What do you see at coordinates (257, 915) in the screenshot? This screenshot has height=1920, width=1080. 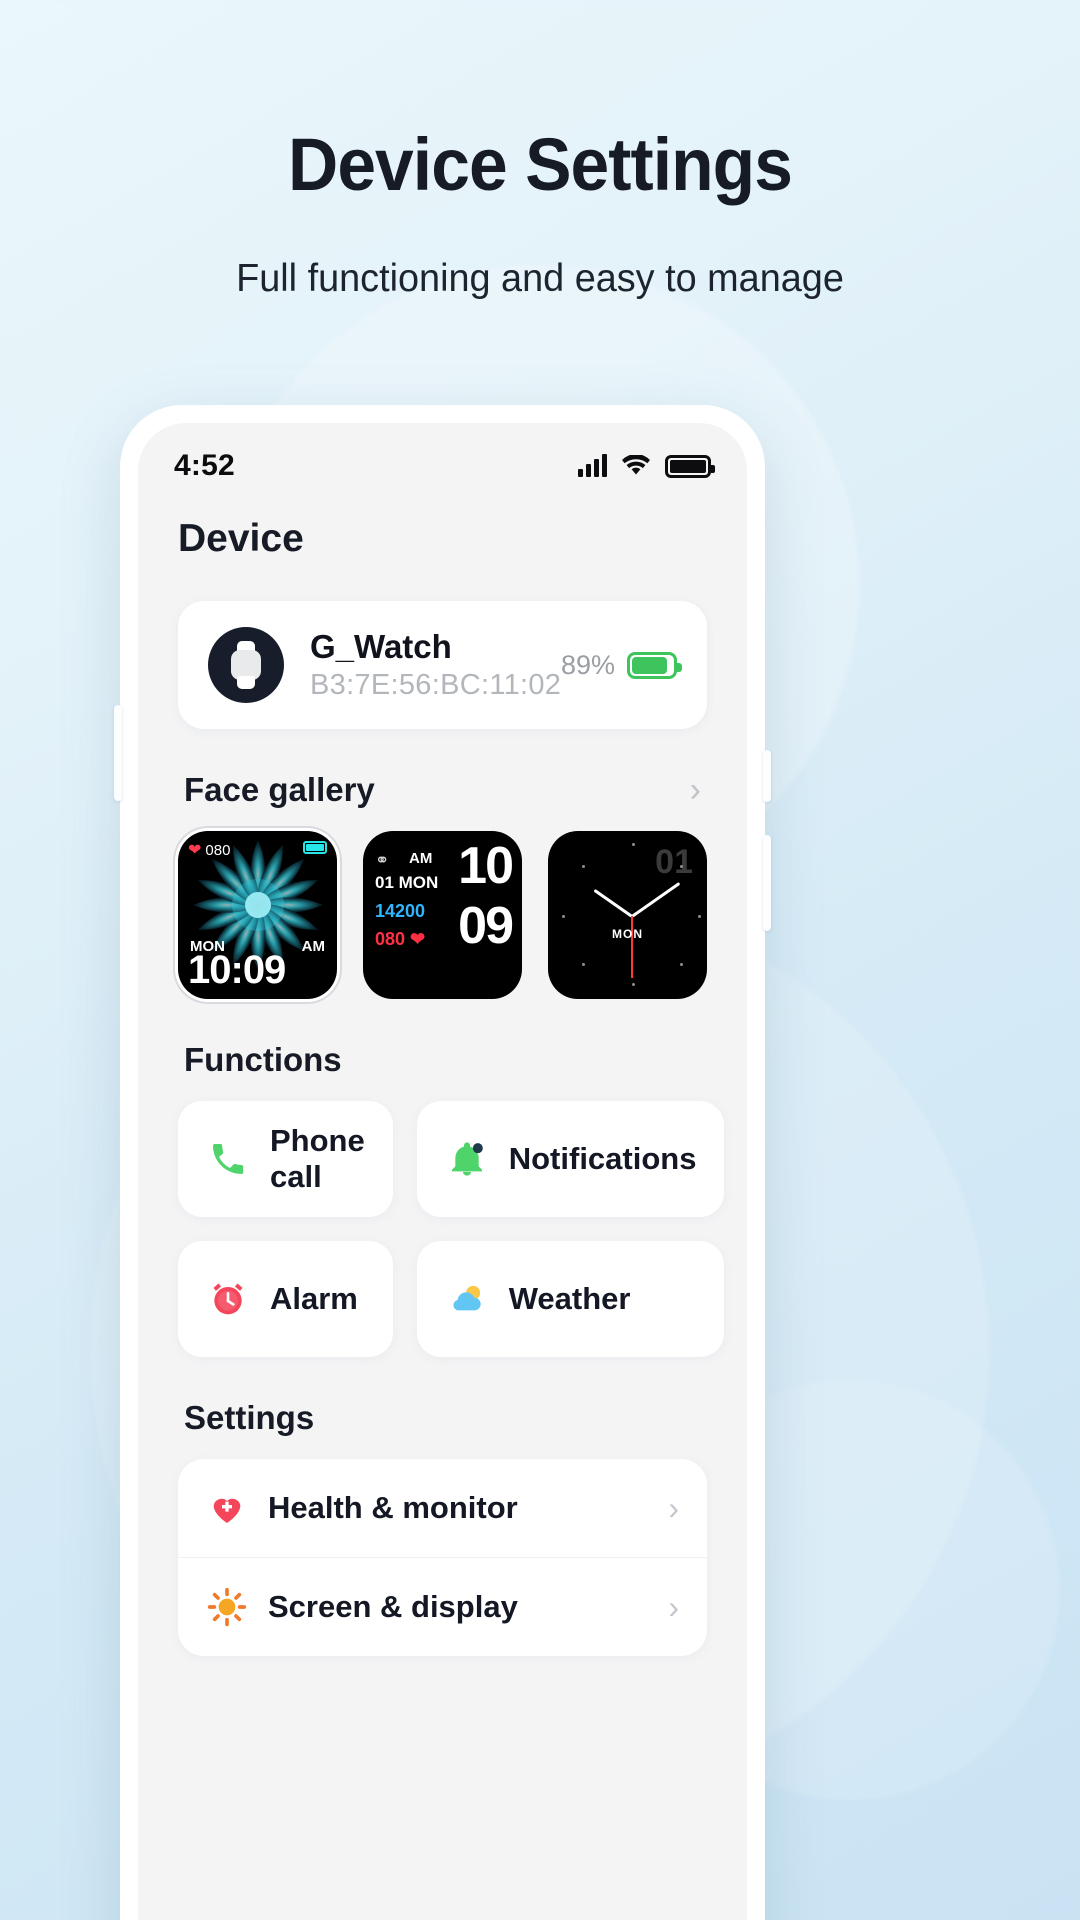 I see `watch-face-flower: ❤ 080 MON AM 10:09` at bounding box center [257, 915].